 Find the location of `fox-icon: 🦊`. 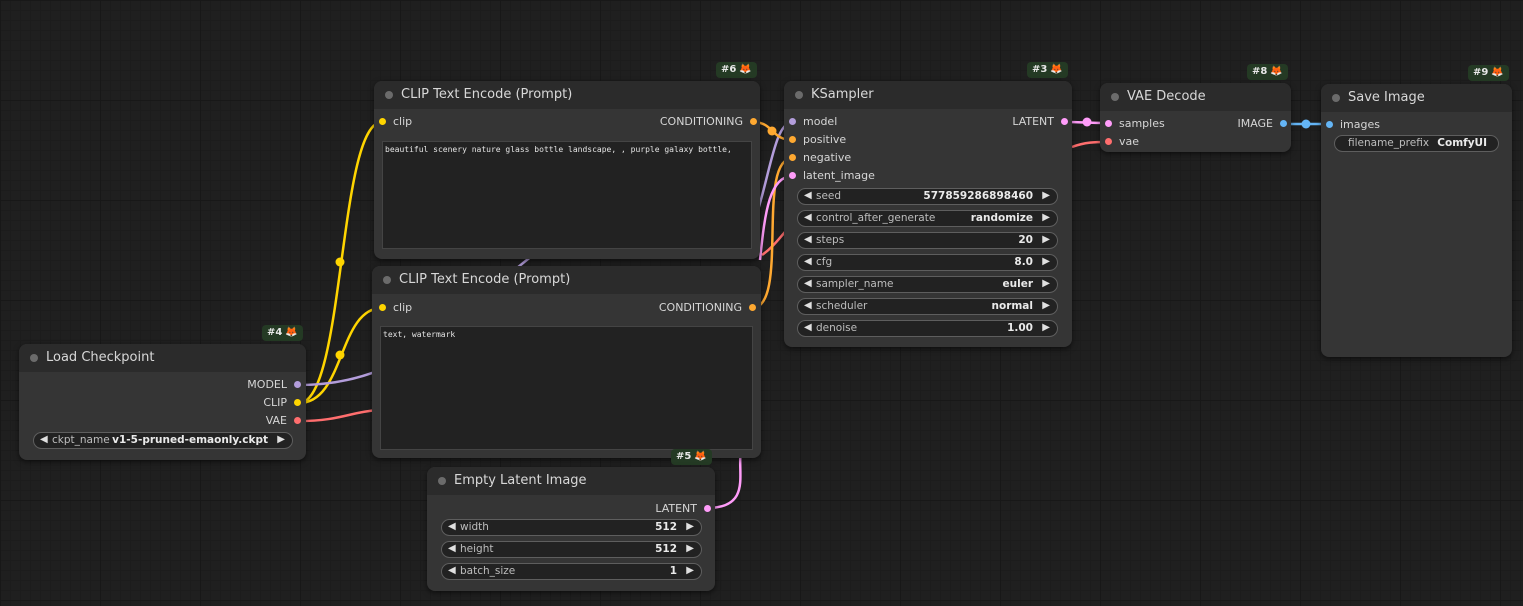

fox-icon: 🦊 is located at coordinates (1497, 72).